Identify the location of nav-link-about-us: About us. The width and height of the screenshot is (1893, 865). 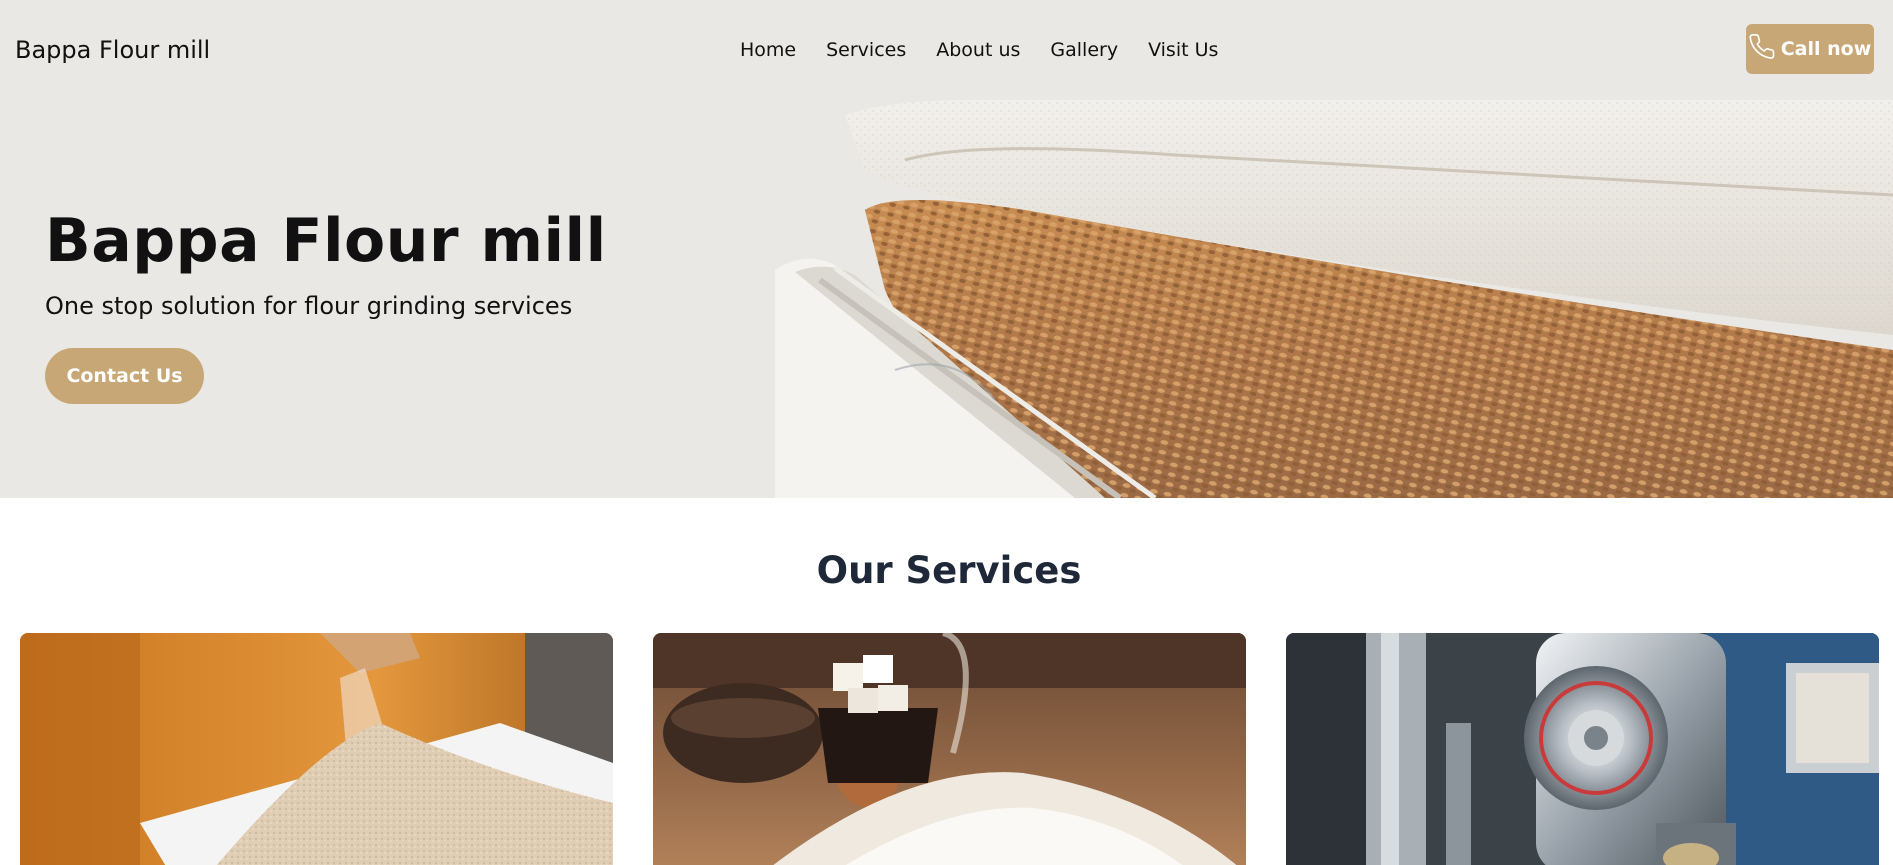
(978, 50).